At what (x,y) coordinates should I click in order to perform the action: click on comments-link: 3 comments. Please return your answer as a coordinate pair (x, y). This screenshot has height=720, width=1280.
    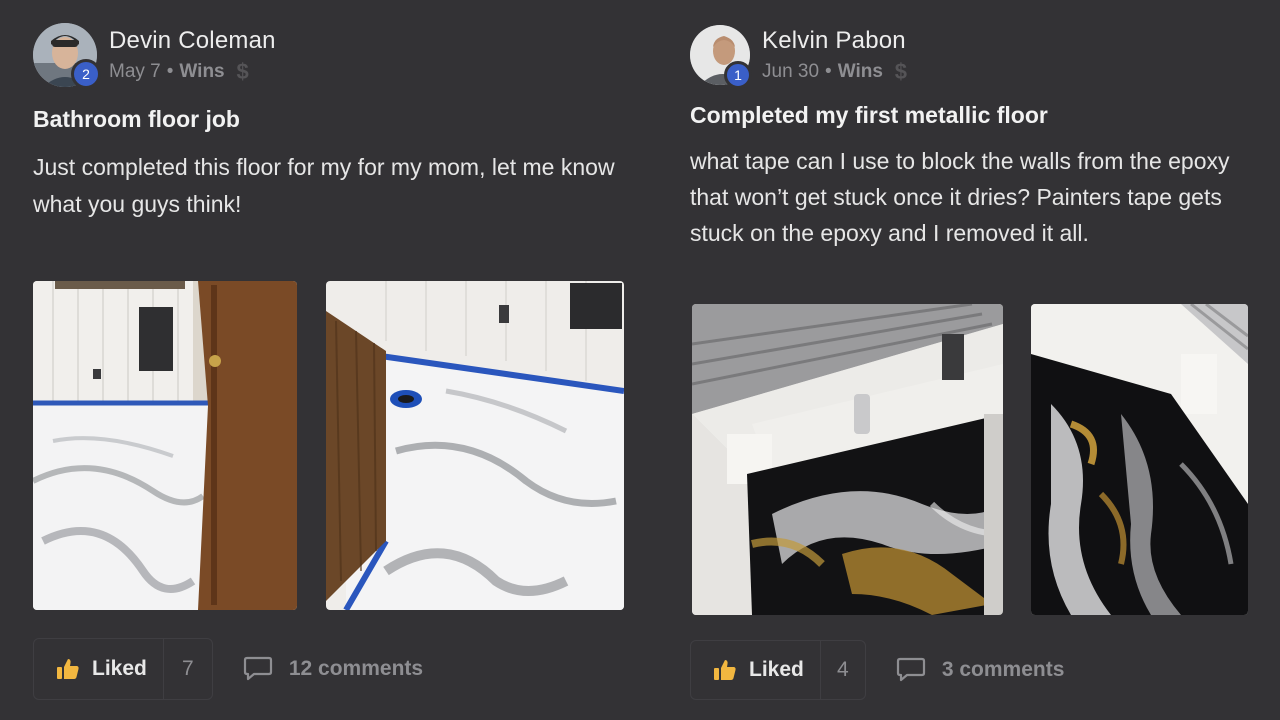
    Looking at the image, I should click on (980, 670).